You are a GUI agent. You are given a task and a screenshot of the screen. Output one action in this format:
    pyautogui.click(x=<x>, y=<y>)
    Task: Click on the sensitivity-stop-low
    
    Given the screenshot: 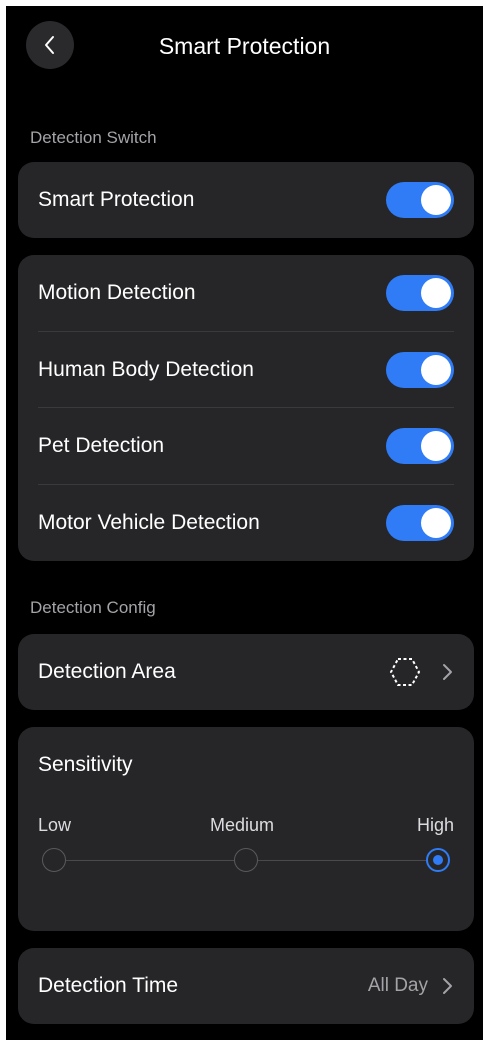 What is the action you would take?
    pyautogui.click(x=54, y=860)
    